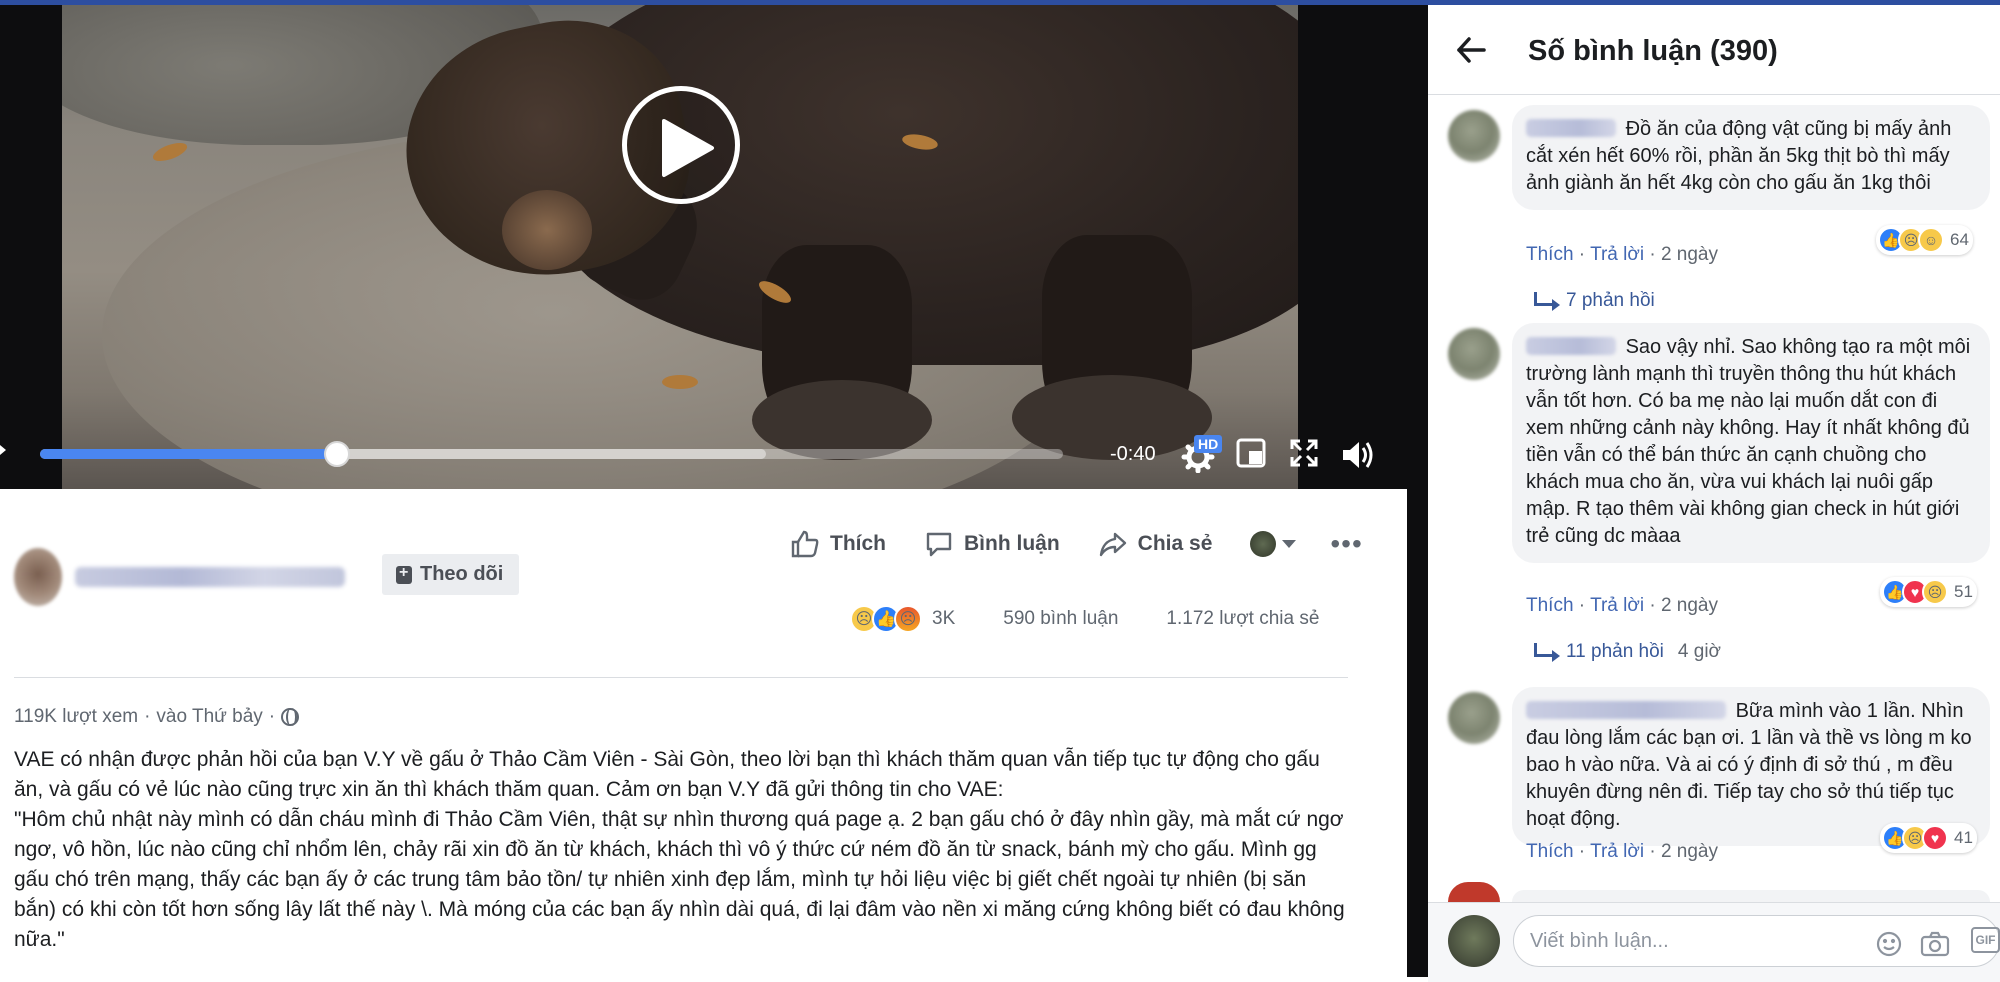  What do you see at coordinates (1358, 455) in the screenshot?
I see `volume-icon` at bounding box center [1358, 455].